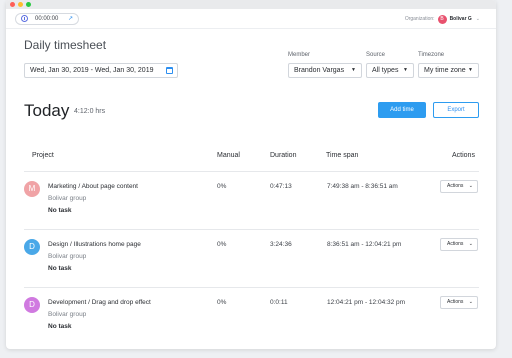 Image resolution: width=512 pixels, height=358 pixels. I want to click on timezone-label: Timezone, so click(431, 55).